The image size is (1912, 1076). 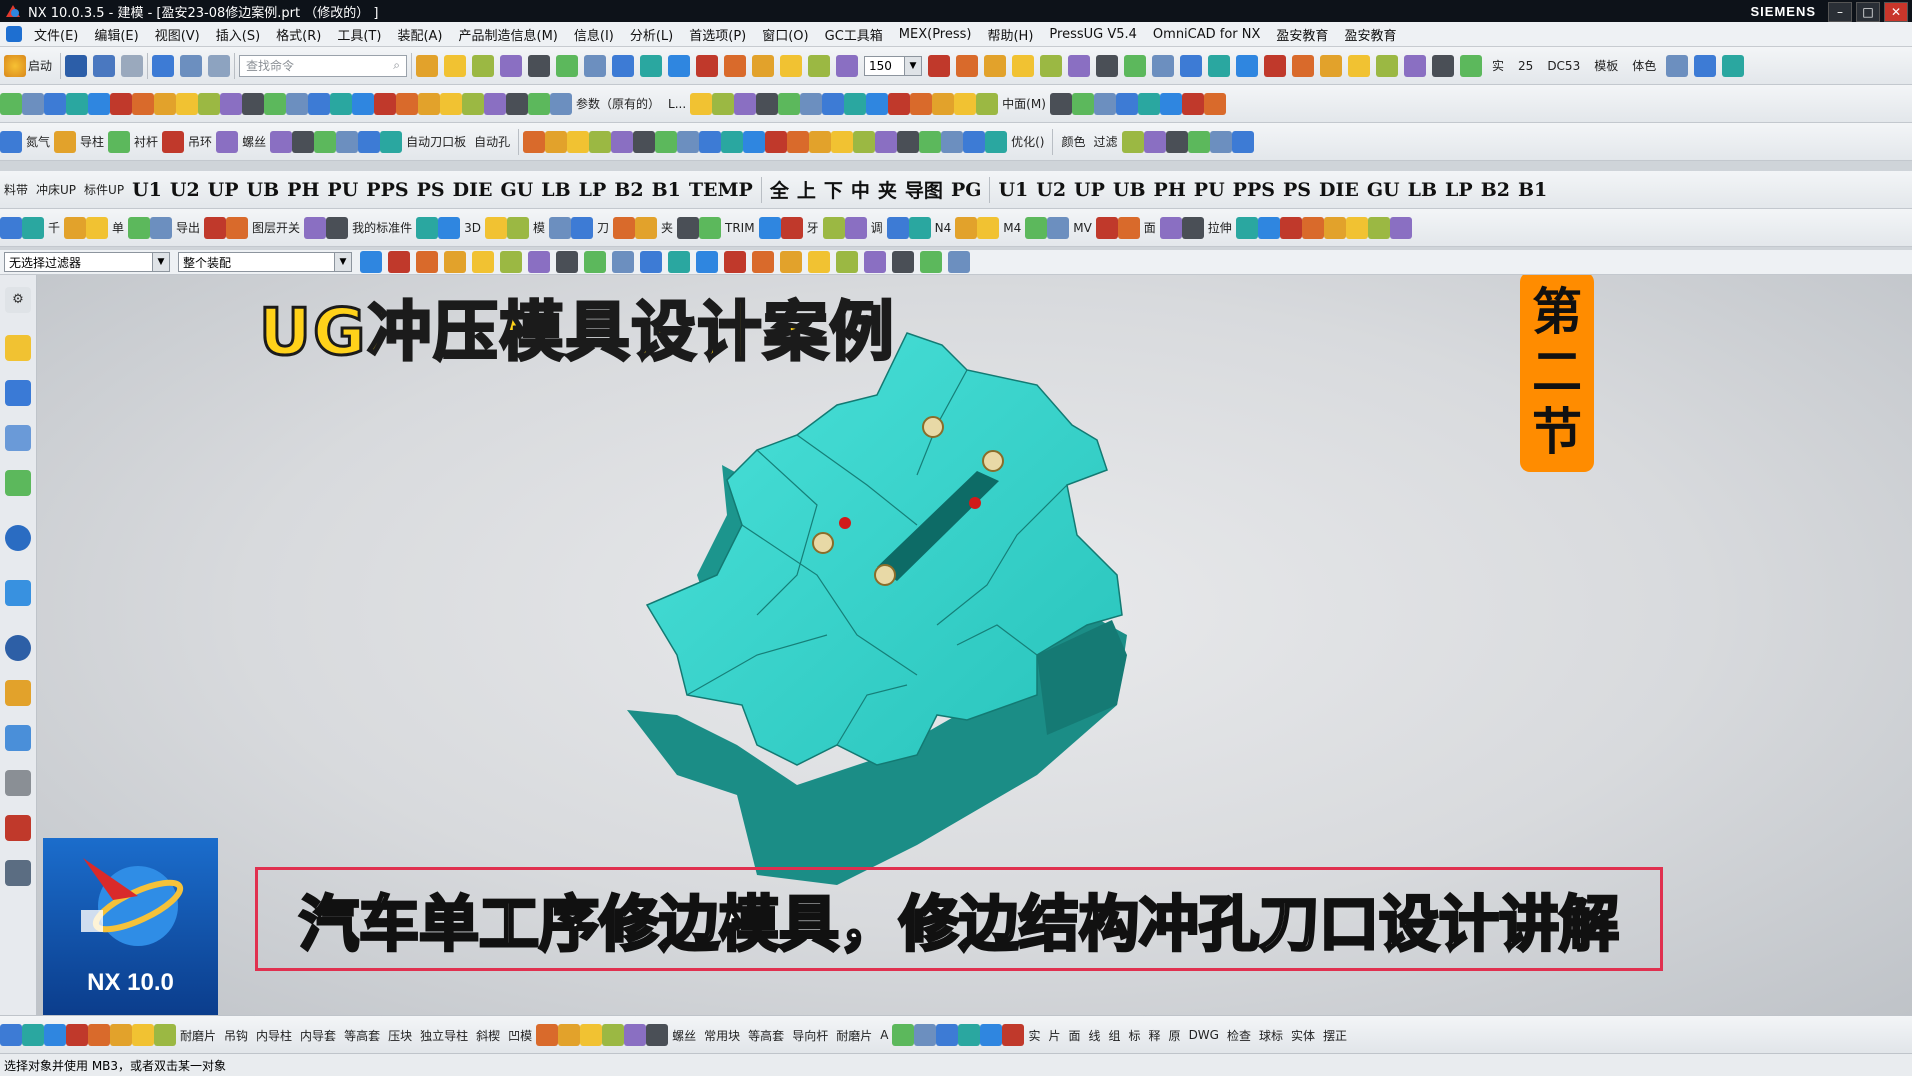 What do you see at coordinates (118, 228) in the screenshot?
I see `mold-tool-label-1: 单` at bounding box center [118, 228].